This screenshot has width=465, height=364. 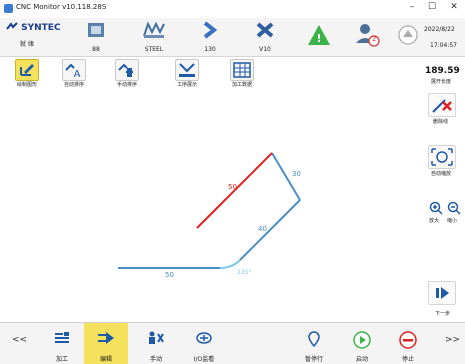 I want to click on bend-arc, so click(x=230, y=264).